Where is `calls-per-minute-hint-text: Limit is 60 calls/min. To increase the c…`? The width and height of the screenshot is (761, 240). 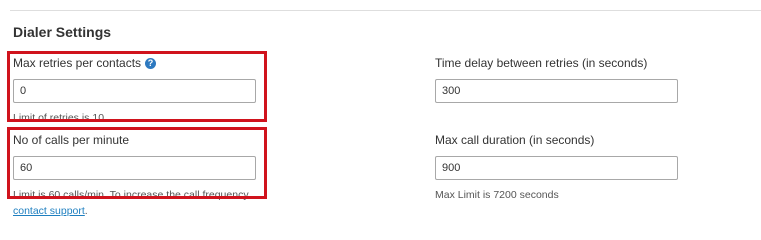 calls-per-minute-hint-text: Limit is 60 calls/min. To increase the c… is located at coordinates (131, 195).